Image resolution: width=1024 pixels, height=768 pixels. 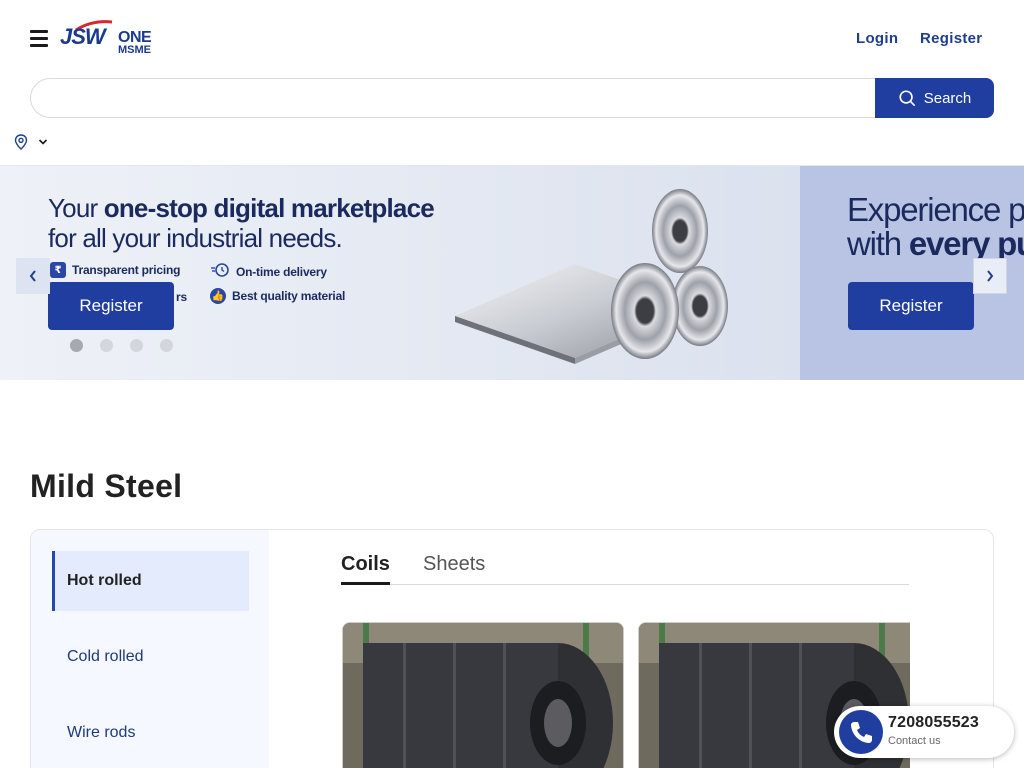 I want to click on logo-msme-text: MSME, so click(x=134, y=50).